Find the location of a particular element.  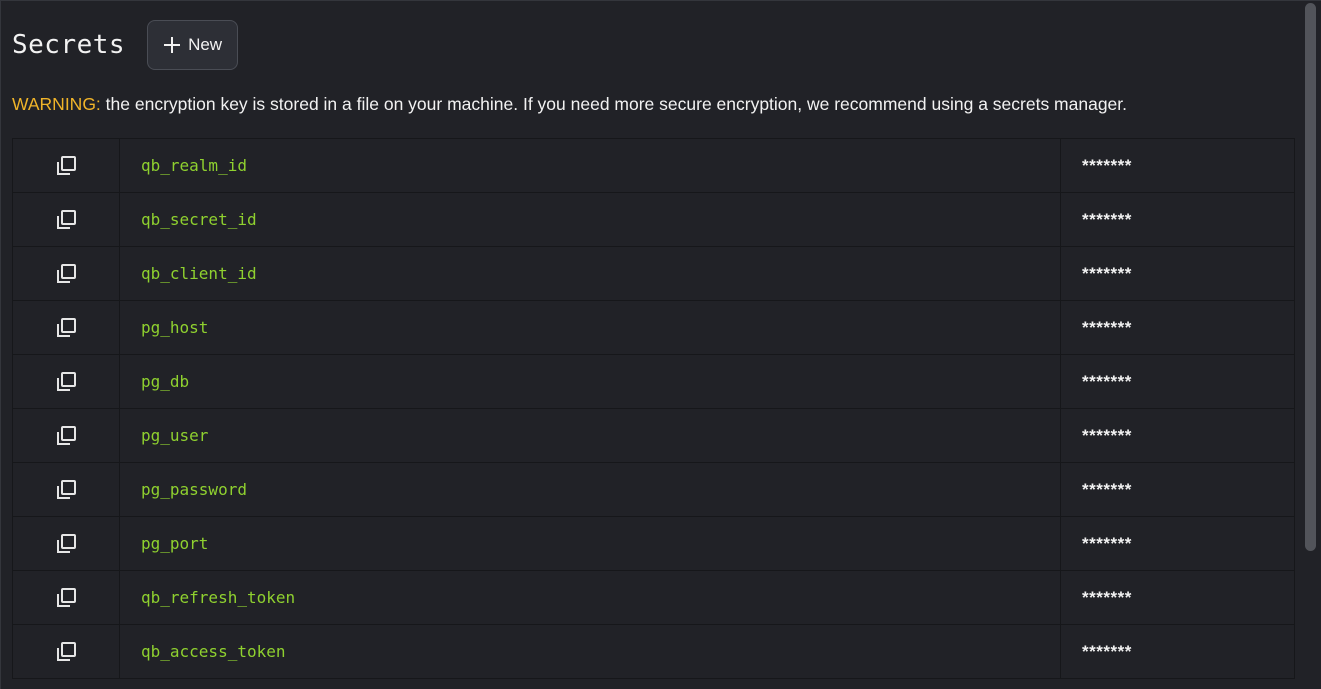

secret-name: qb_realm_id is located at coordinates (590, 165).